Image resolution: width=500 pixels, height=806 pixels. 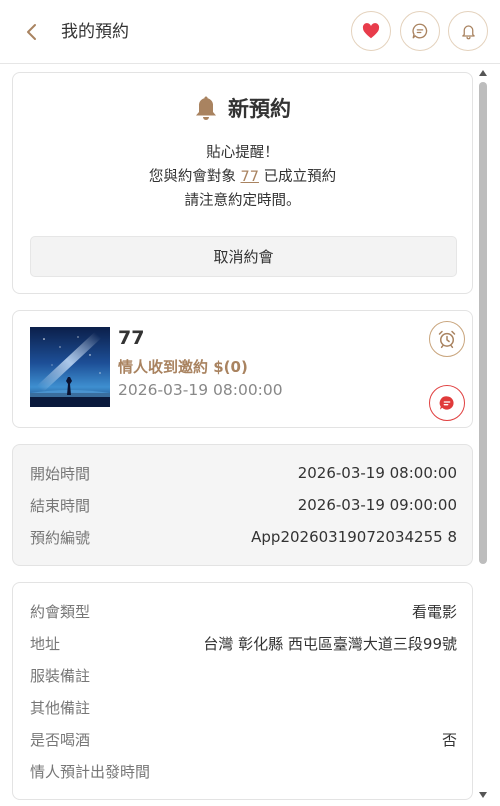 I want to click on reminder-line-3: 請注意約定時間。, so click(x=242, y=201).